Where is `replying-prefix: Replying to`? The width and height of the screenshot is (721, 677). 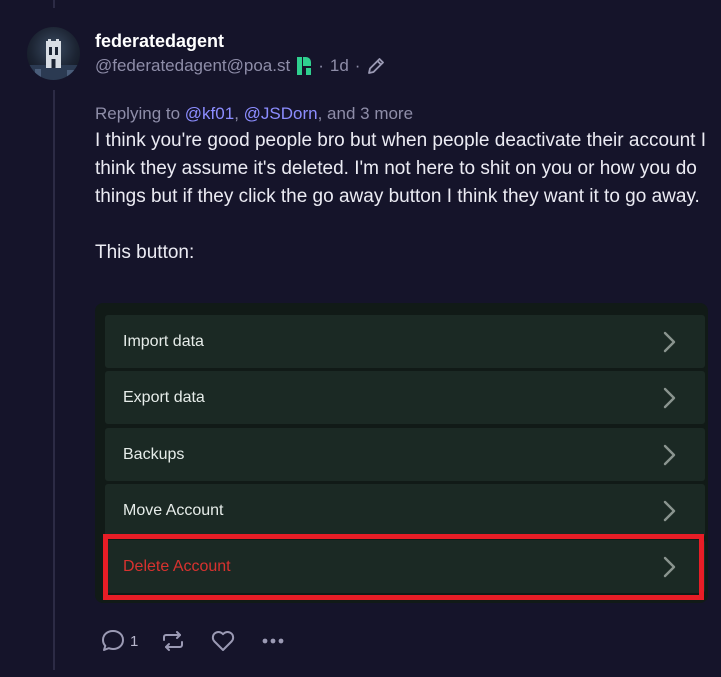
replying-prefix: Replying to is located at coordinates (138, 113).